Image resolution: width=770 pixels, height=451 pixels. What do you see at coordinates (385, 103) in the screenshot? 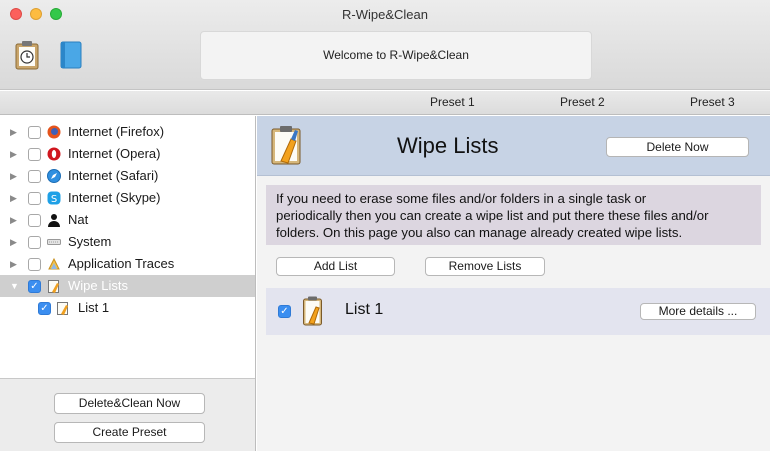
I see `preset-header: Preset 1 Preset 2 Preset 3` at bounding box center [385, 103].